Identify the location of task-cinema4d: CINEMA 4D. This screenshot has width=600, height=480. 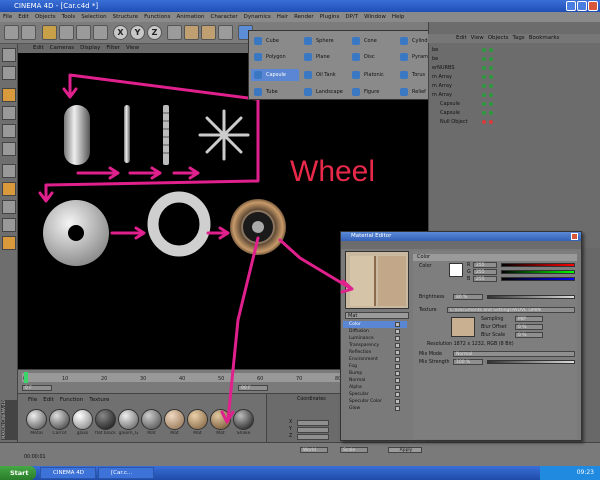
(68, 473).